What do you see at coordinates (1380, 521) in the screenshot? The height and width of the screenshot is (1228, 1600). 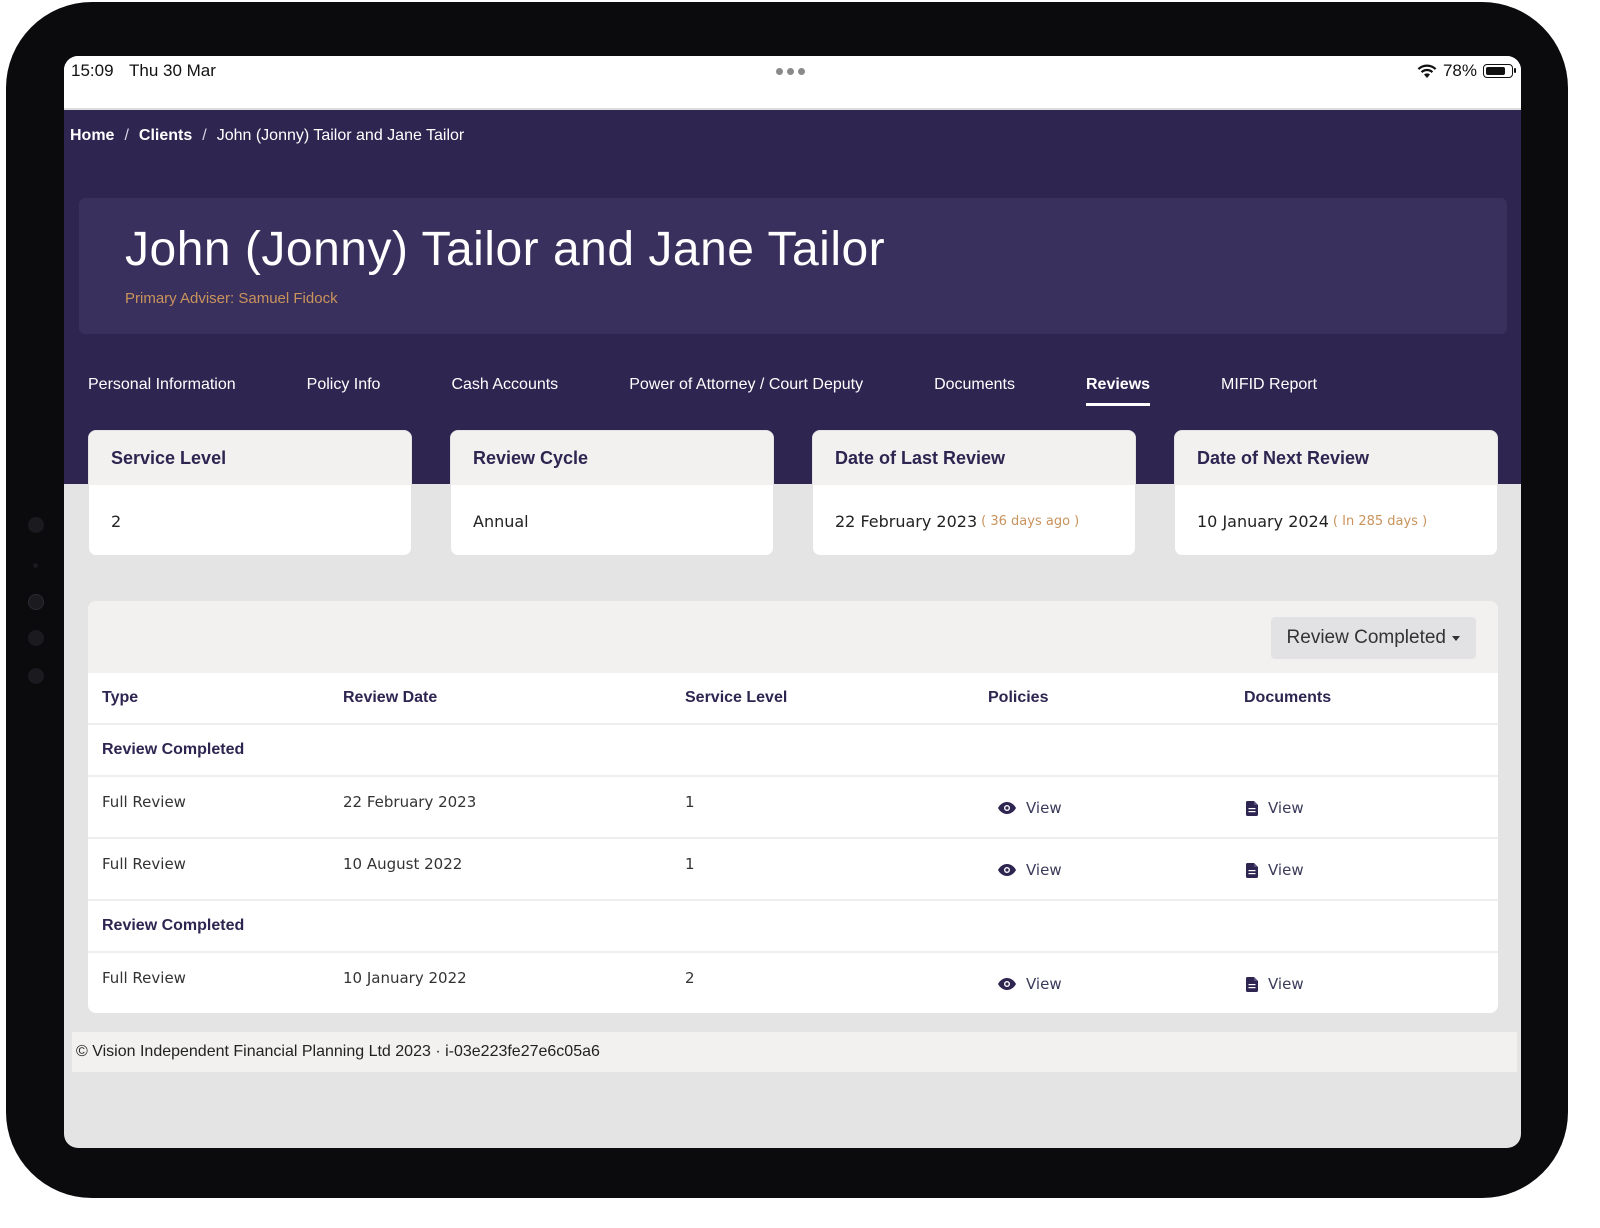 I see `days-until-hint: ( In 285 days )` at bounding box center [1380, 521].